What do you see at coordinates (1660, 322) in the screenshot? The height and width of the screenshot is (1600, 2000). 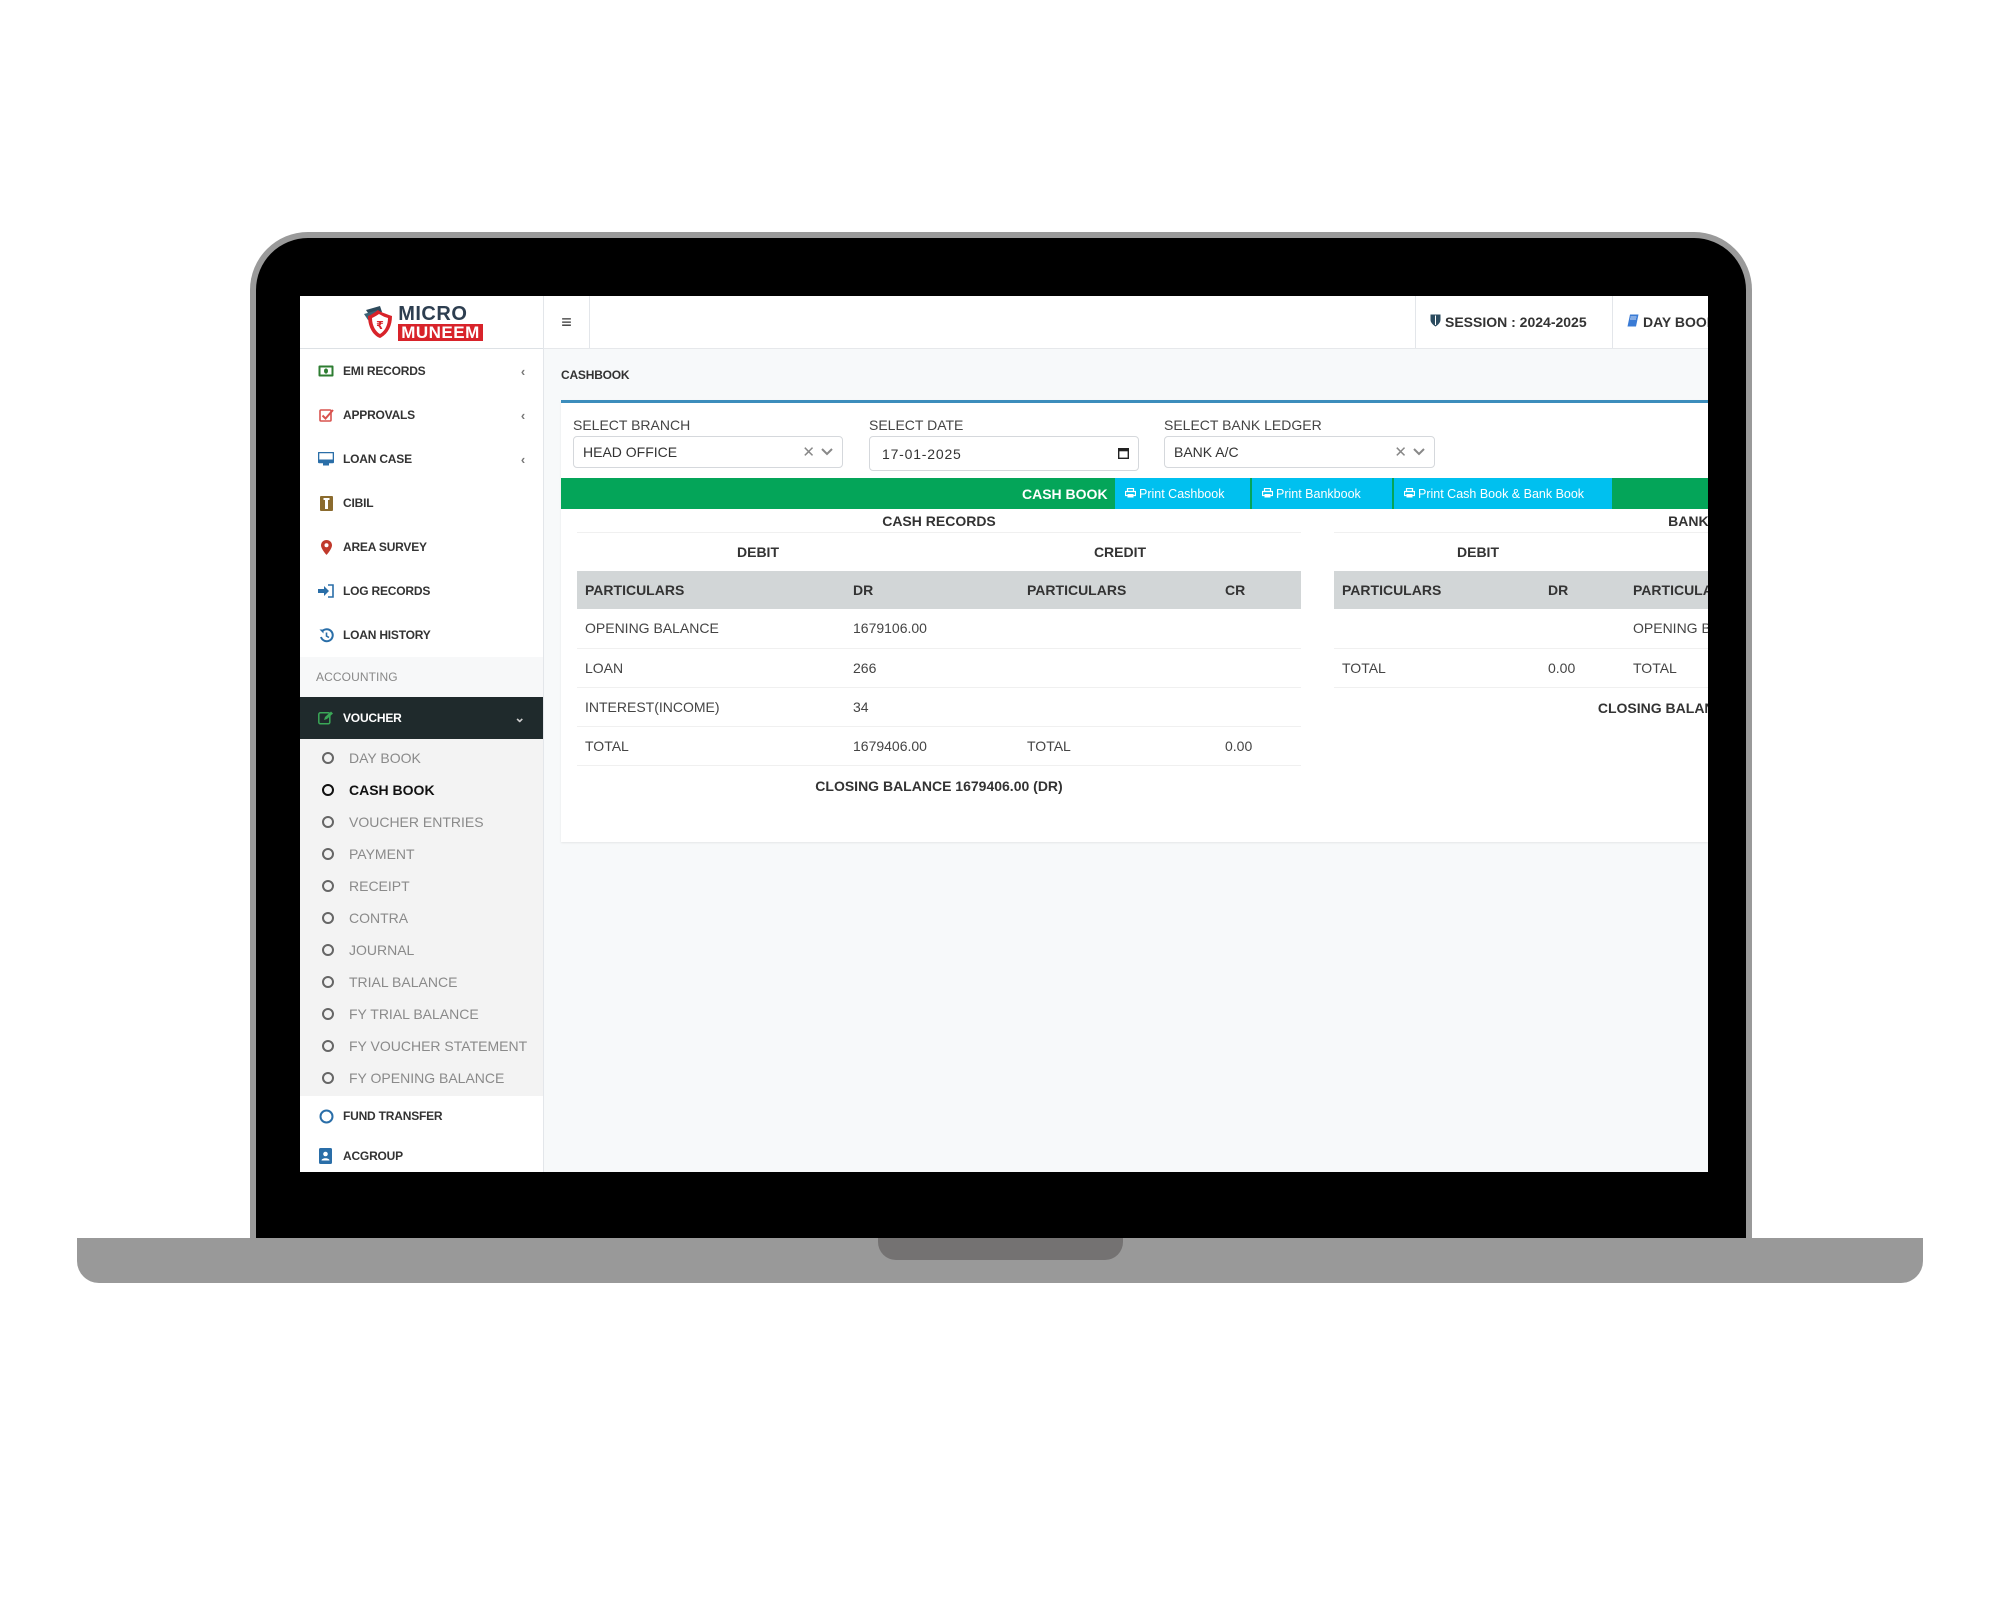 I see `day-book-link: DAY BOOK` at bounding box center [1660, 322].